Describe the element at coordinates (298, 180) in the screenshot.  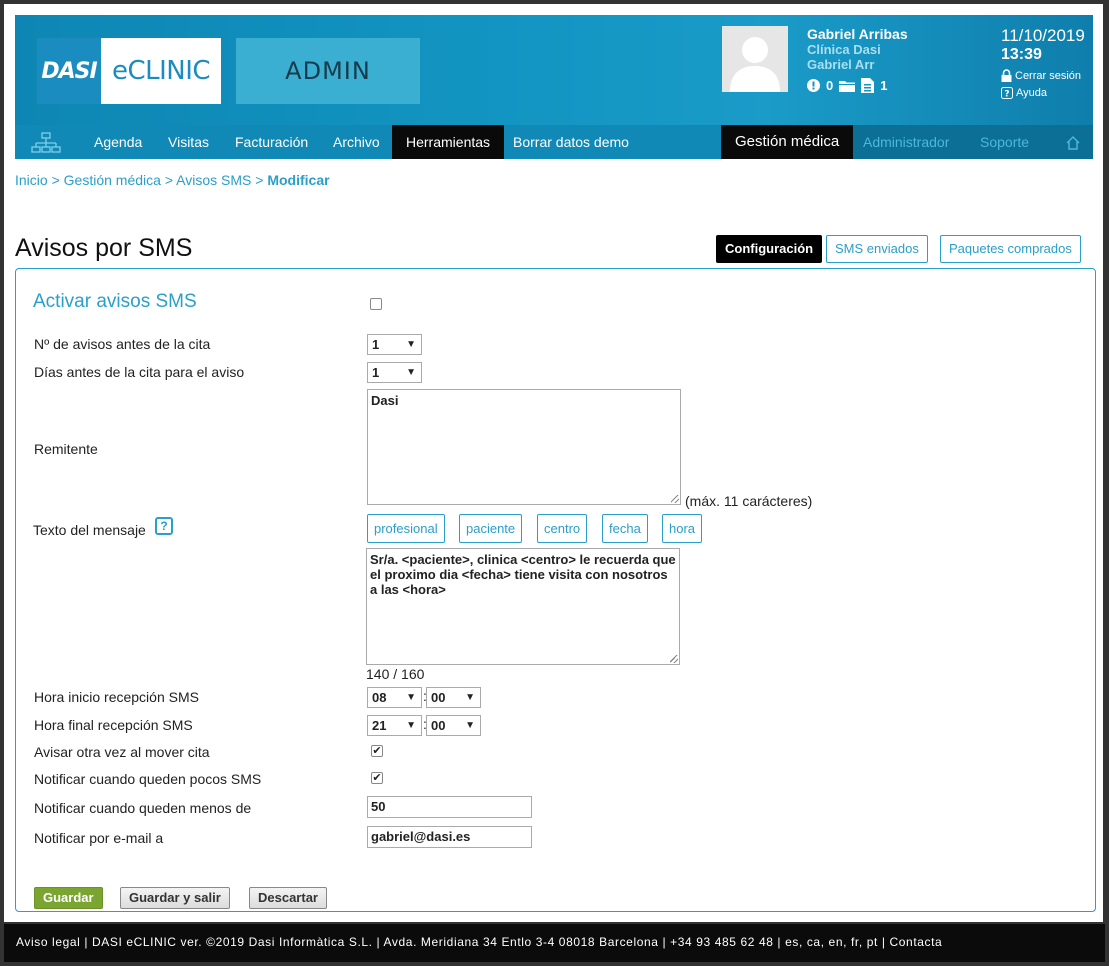
I see `breadcrumb-current: Modificar` at that location.